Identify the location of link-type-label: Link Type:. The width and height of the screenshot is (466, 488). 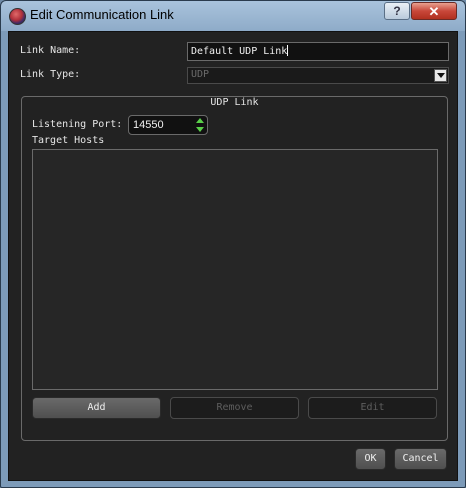
(50, 74).